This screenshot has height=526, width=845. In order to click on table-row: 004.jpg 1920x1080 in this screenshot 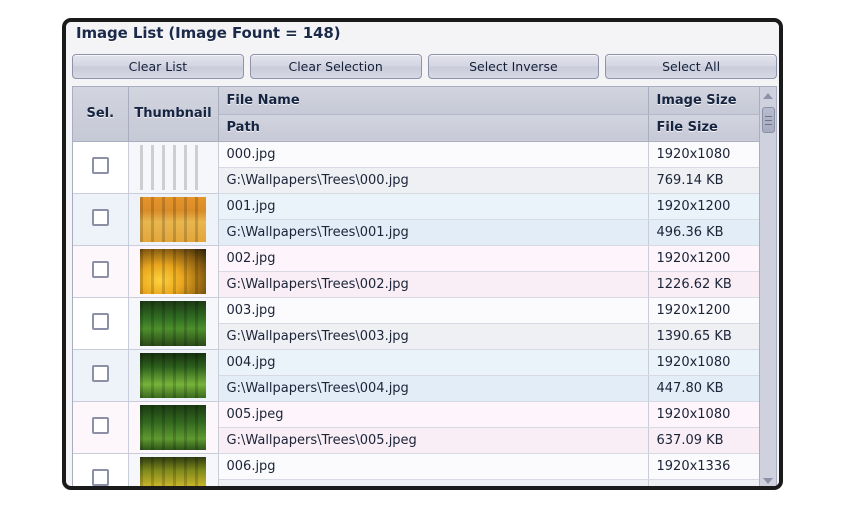, I will do `click(416, 375)`.